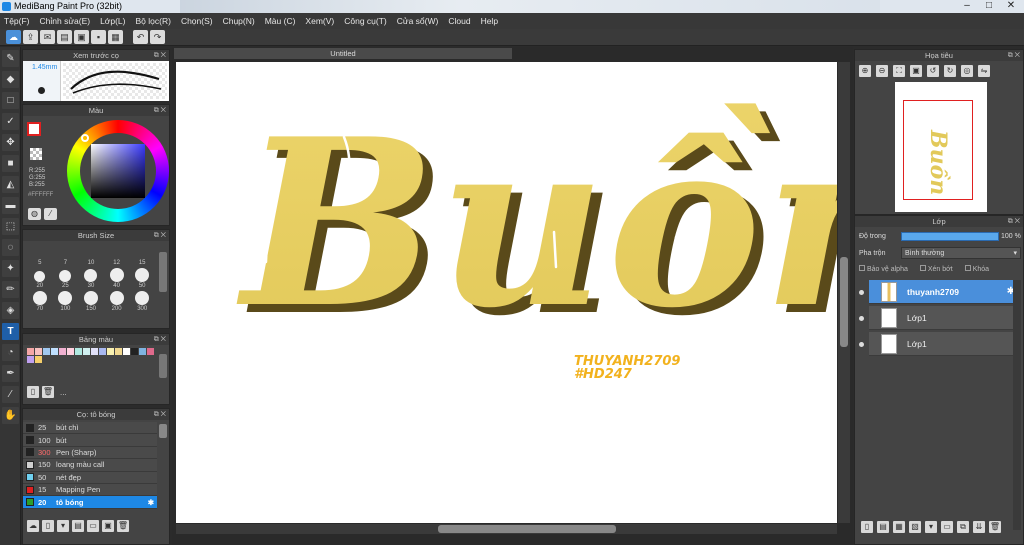  I want to click on duplicate-layer-icon: ⧉, so click(963, 527).